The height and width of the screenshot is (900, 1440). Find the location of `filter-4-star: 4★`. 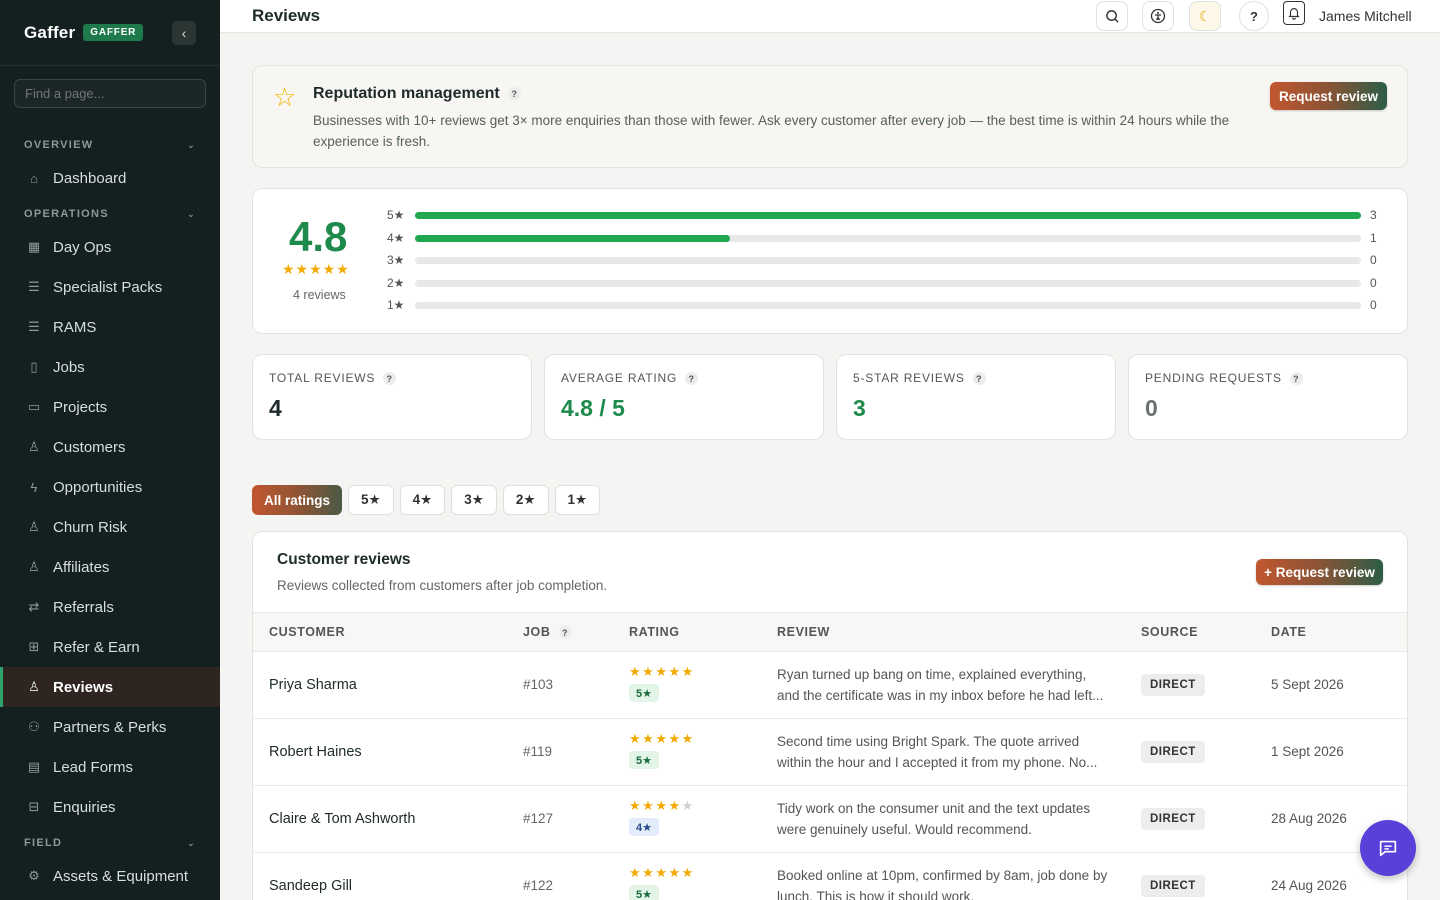

filter-4-star: 4★ is located at coordinates (422, 500).